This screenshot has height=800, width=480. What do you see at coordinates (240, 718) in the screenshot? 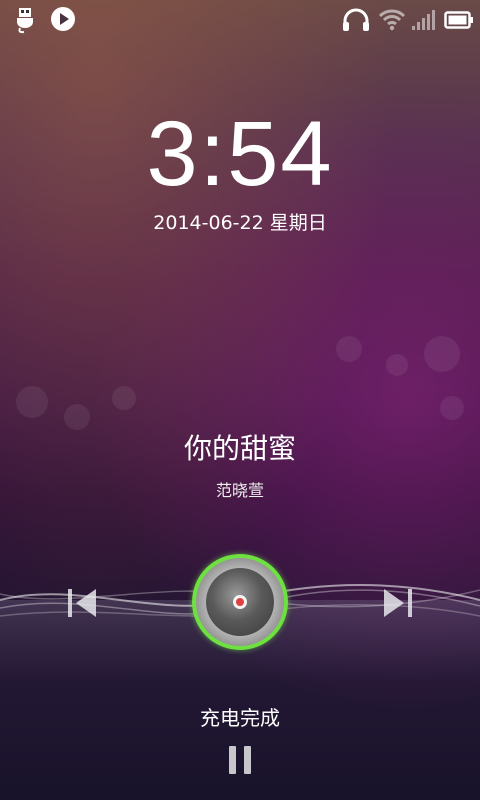
I see `charging-status: 充电完成` at bounding box center [240, 718].